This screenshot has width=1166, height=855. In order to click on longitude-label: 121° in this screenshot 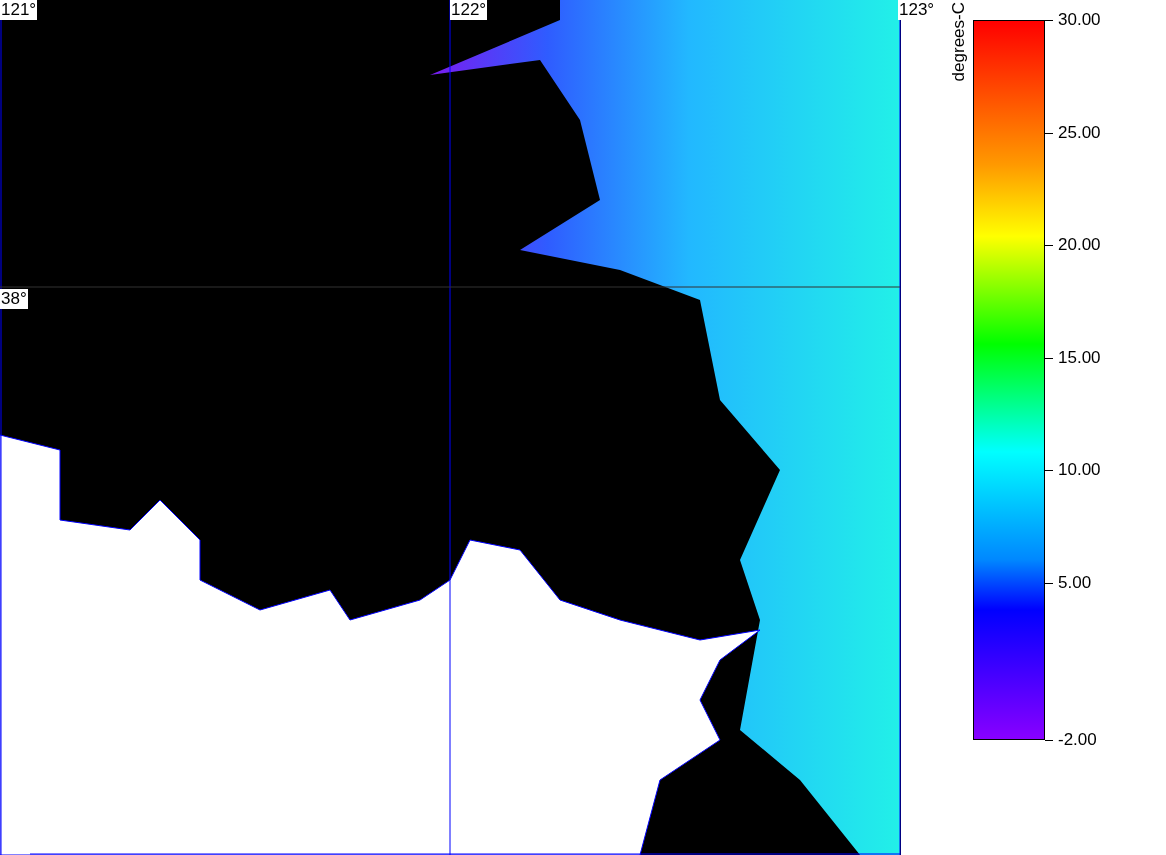, I will do `click(19, 10)`.